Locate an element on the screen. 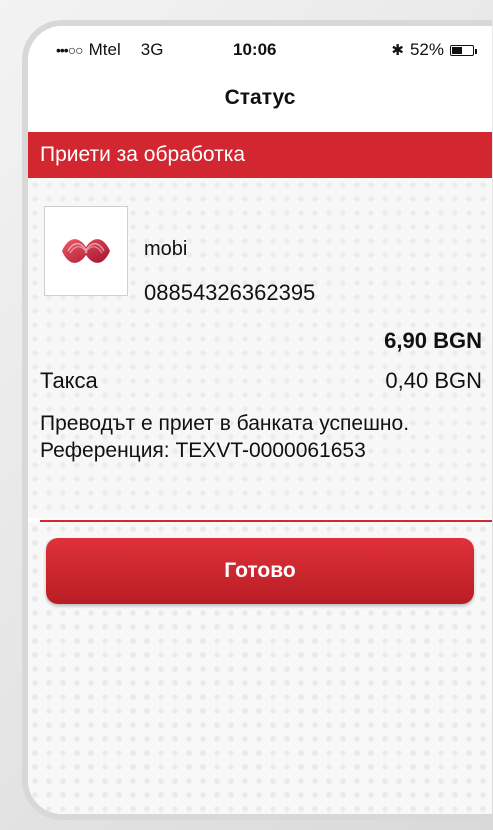 The height and width of the screenshot is (830, 493). status-bar: •••○○ Mtel 3G 10:06 ✱ 52% is located at coordinates (260, 49).